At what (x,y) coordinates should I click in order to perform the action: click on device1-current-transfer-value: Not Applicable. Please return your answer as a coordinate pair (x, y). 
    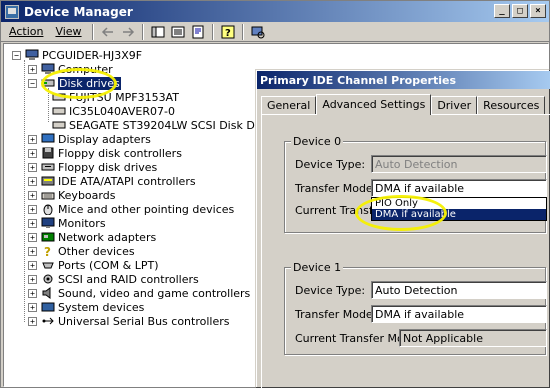
    Looking at the image, I should click on (473, 338).